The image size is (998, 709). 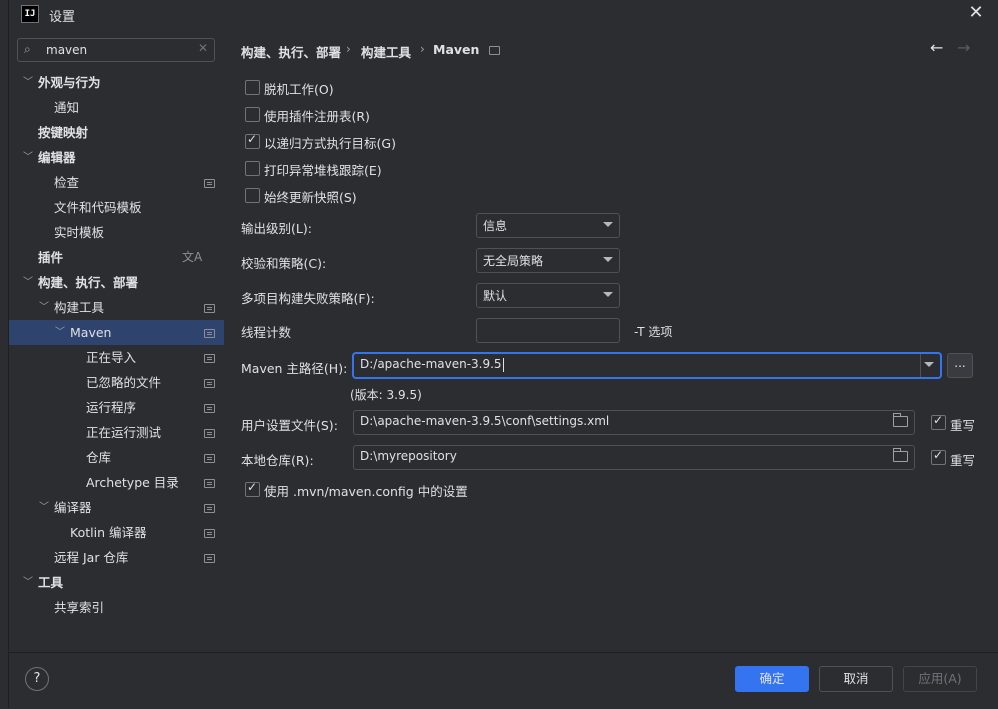 I want to click on sidebar-item-plugins: 插件 文A, so click(x=116, y=257).